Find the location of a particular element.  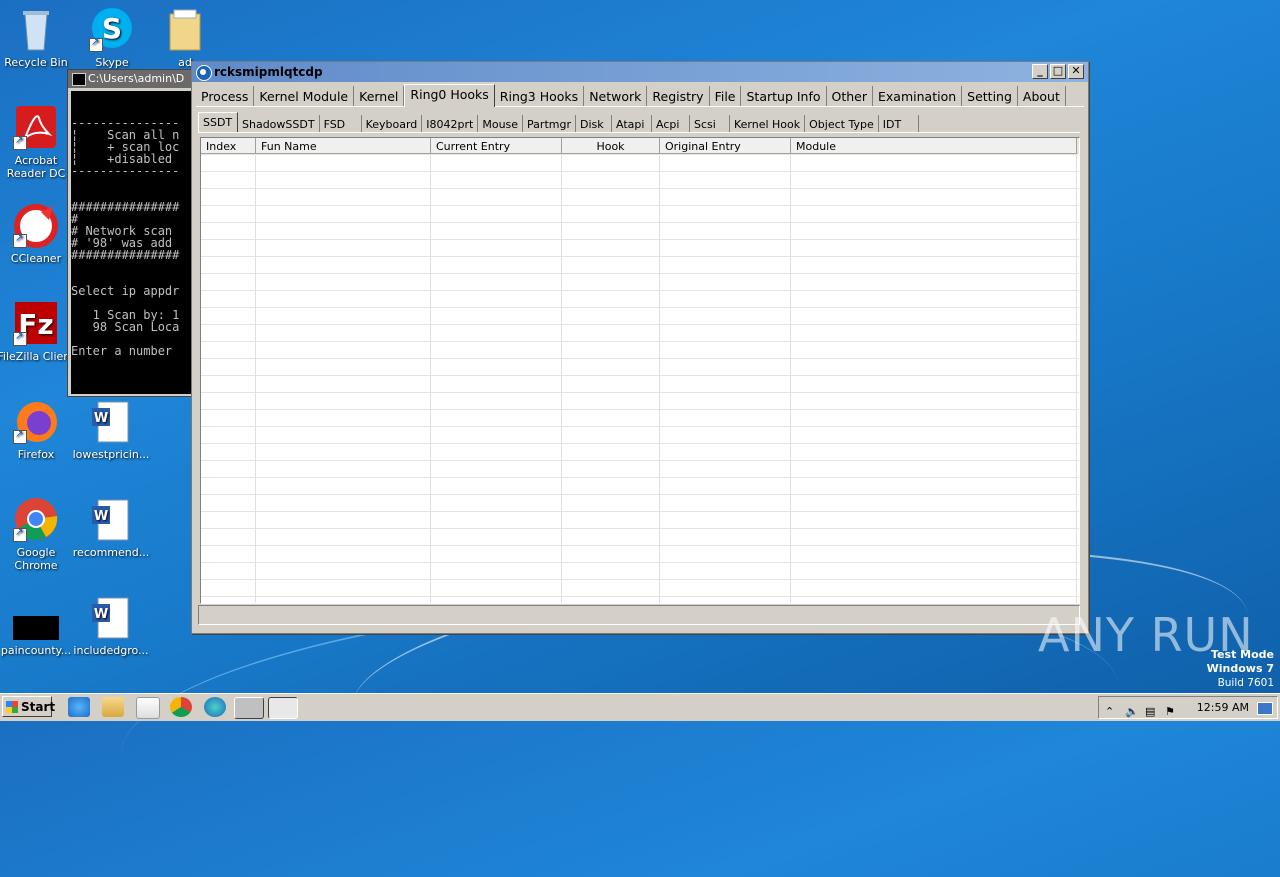

media-player-icon is located at coordinates (148, 708).